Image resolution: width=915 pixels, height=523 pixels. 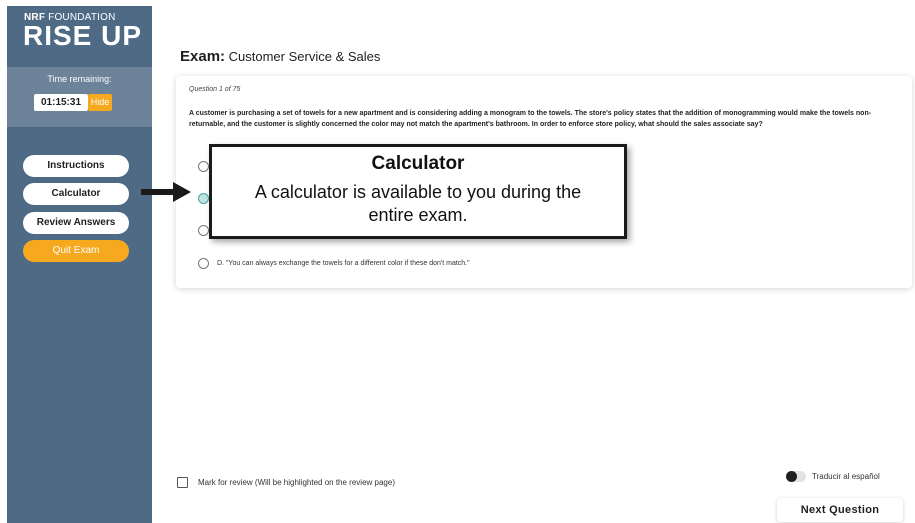 What do you see at coordinates (83, 35) in the screenshot?
I see `brand-logo-title: RISE UP` at bounding box center [83, 35].